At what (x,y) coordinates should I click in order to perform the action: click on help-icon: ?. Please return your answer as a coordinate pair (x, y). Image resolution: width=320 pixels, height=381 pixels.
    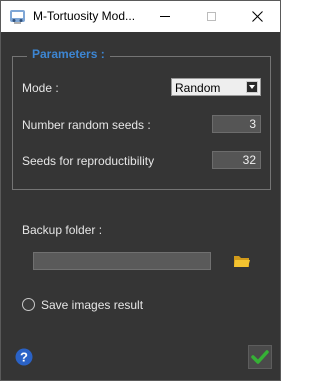
    Looking at the image, I should click on (24, 357).